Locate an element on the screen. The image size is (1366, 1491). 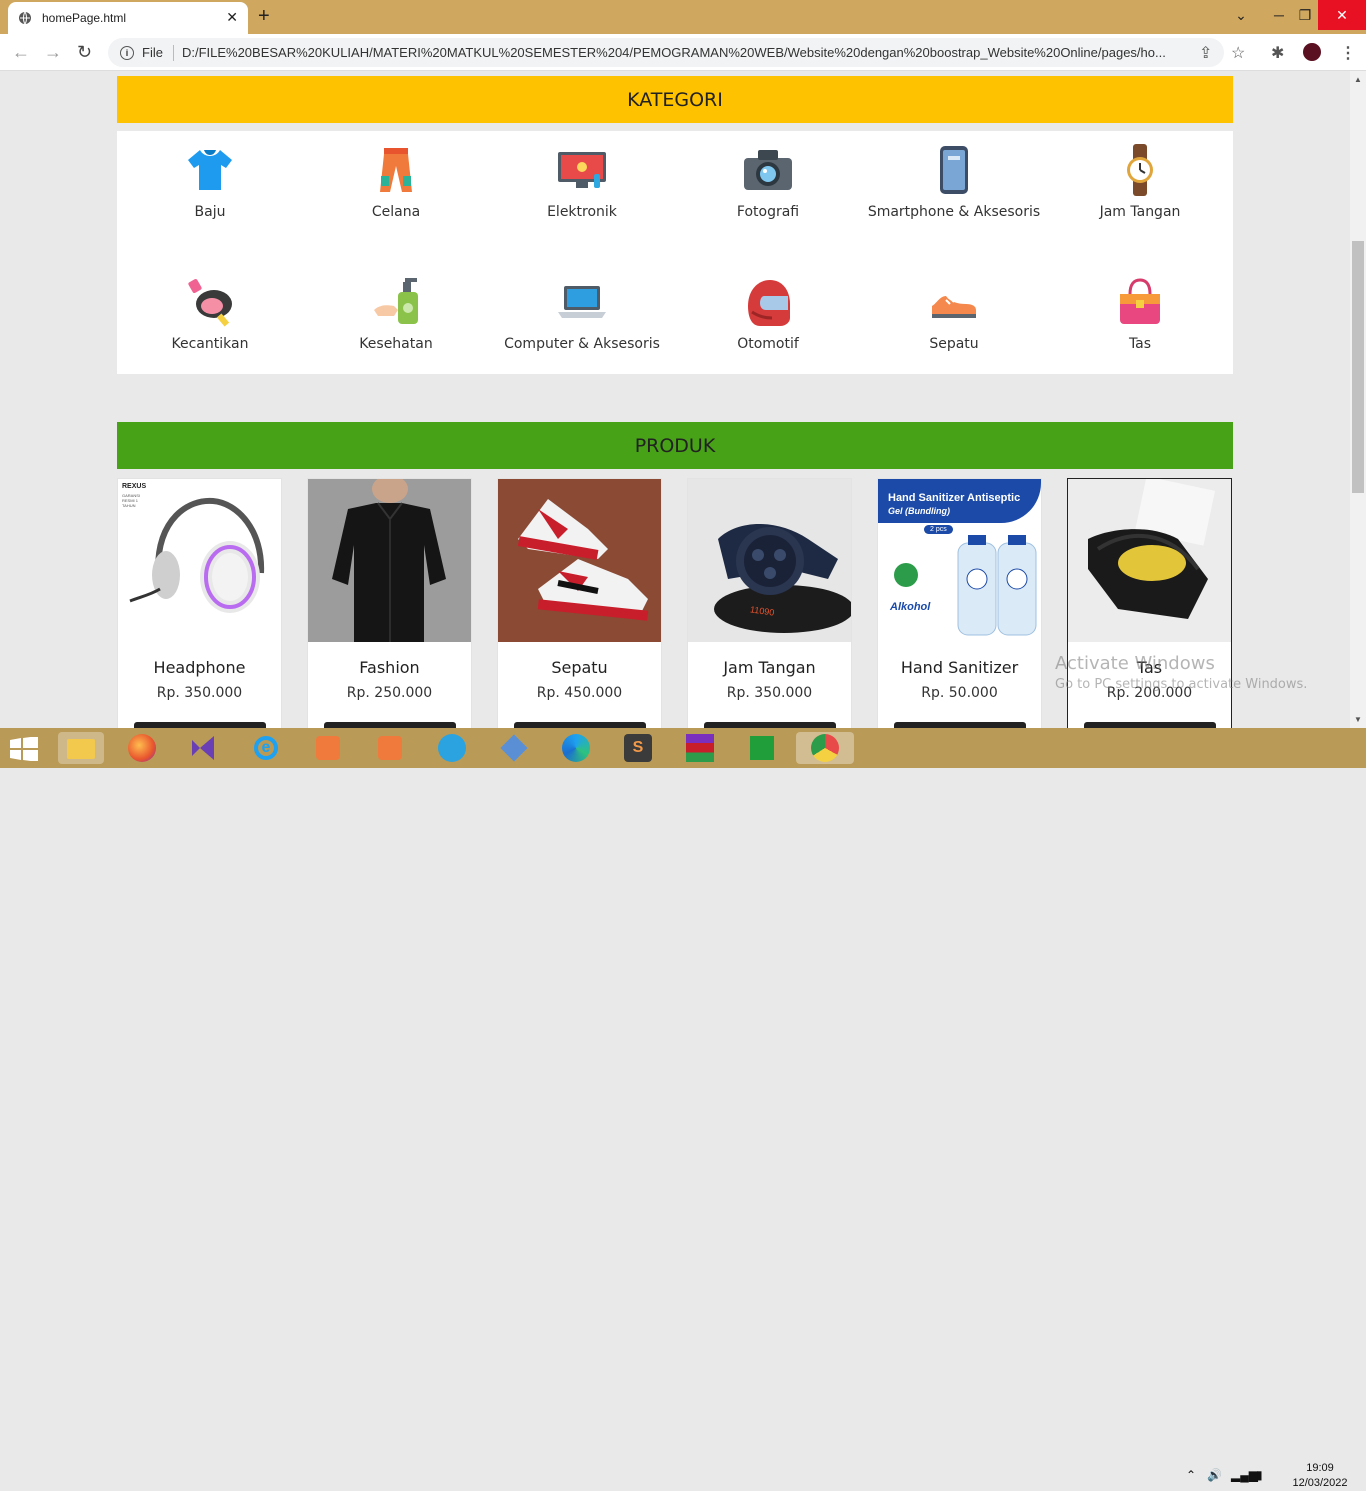
monitor-icon is located at coordinates (582, 170).